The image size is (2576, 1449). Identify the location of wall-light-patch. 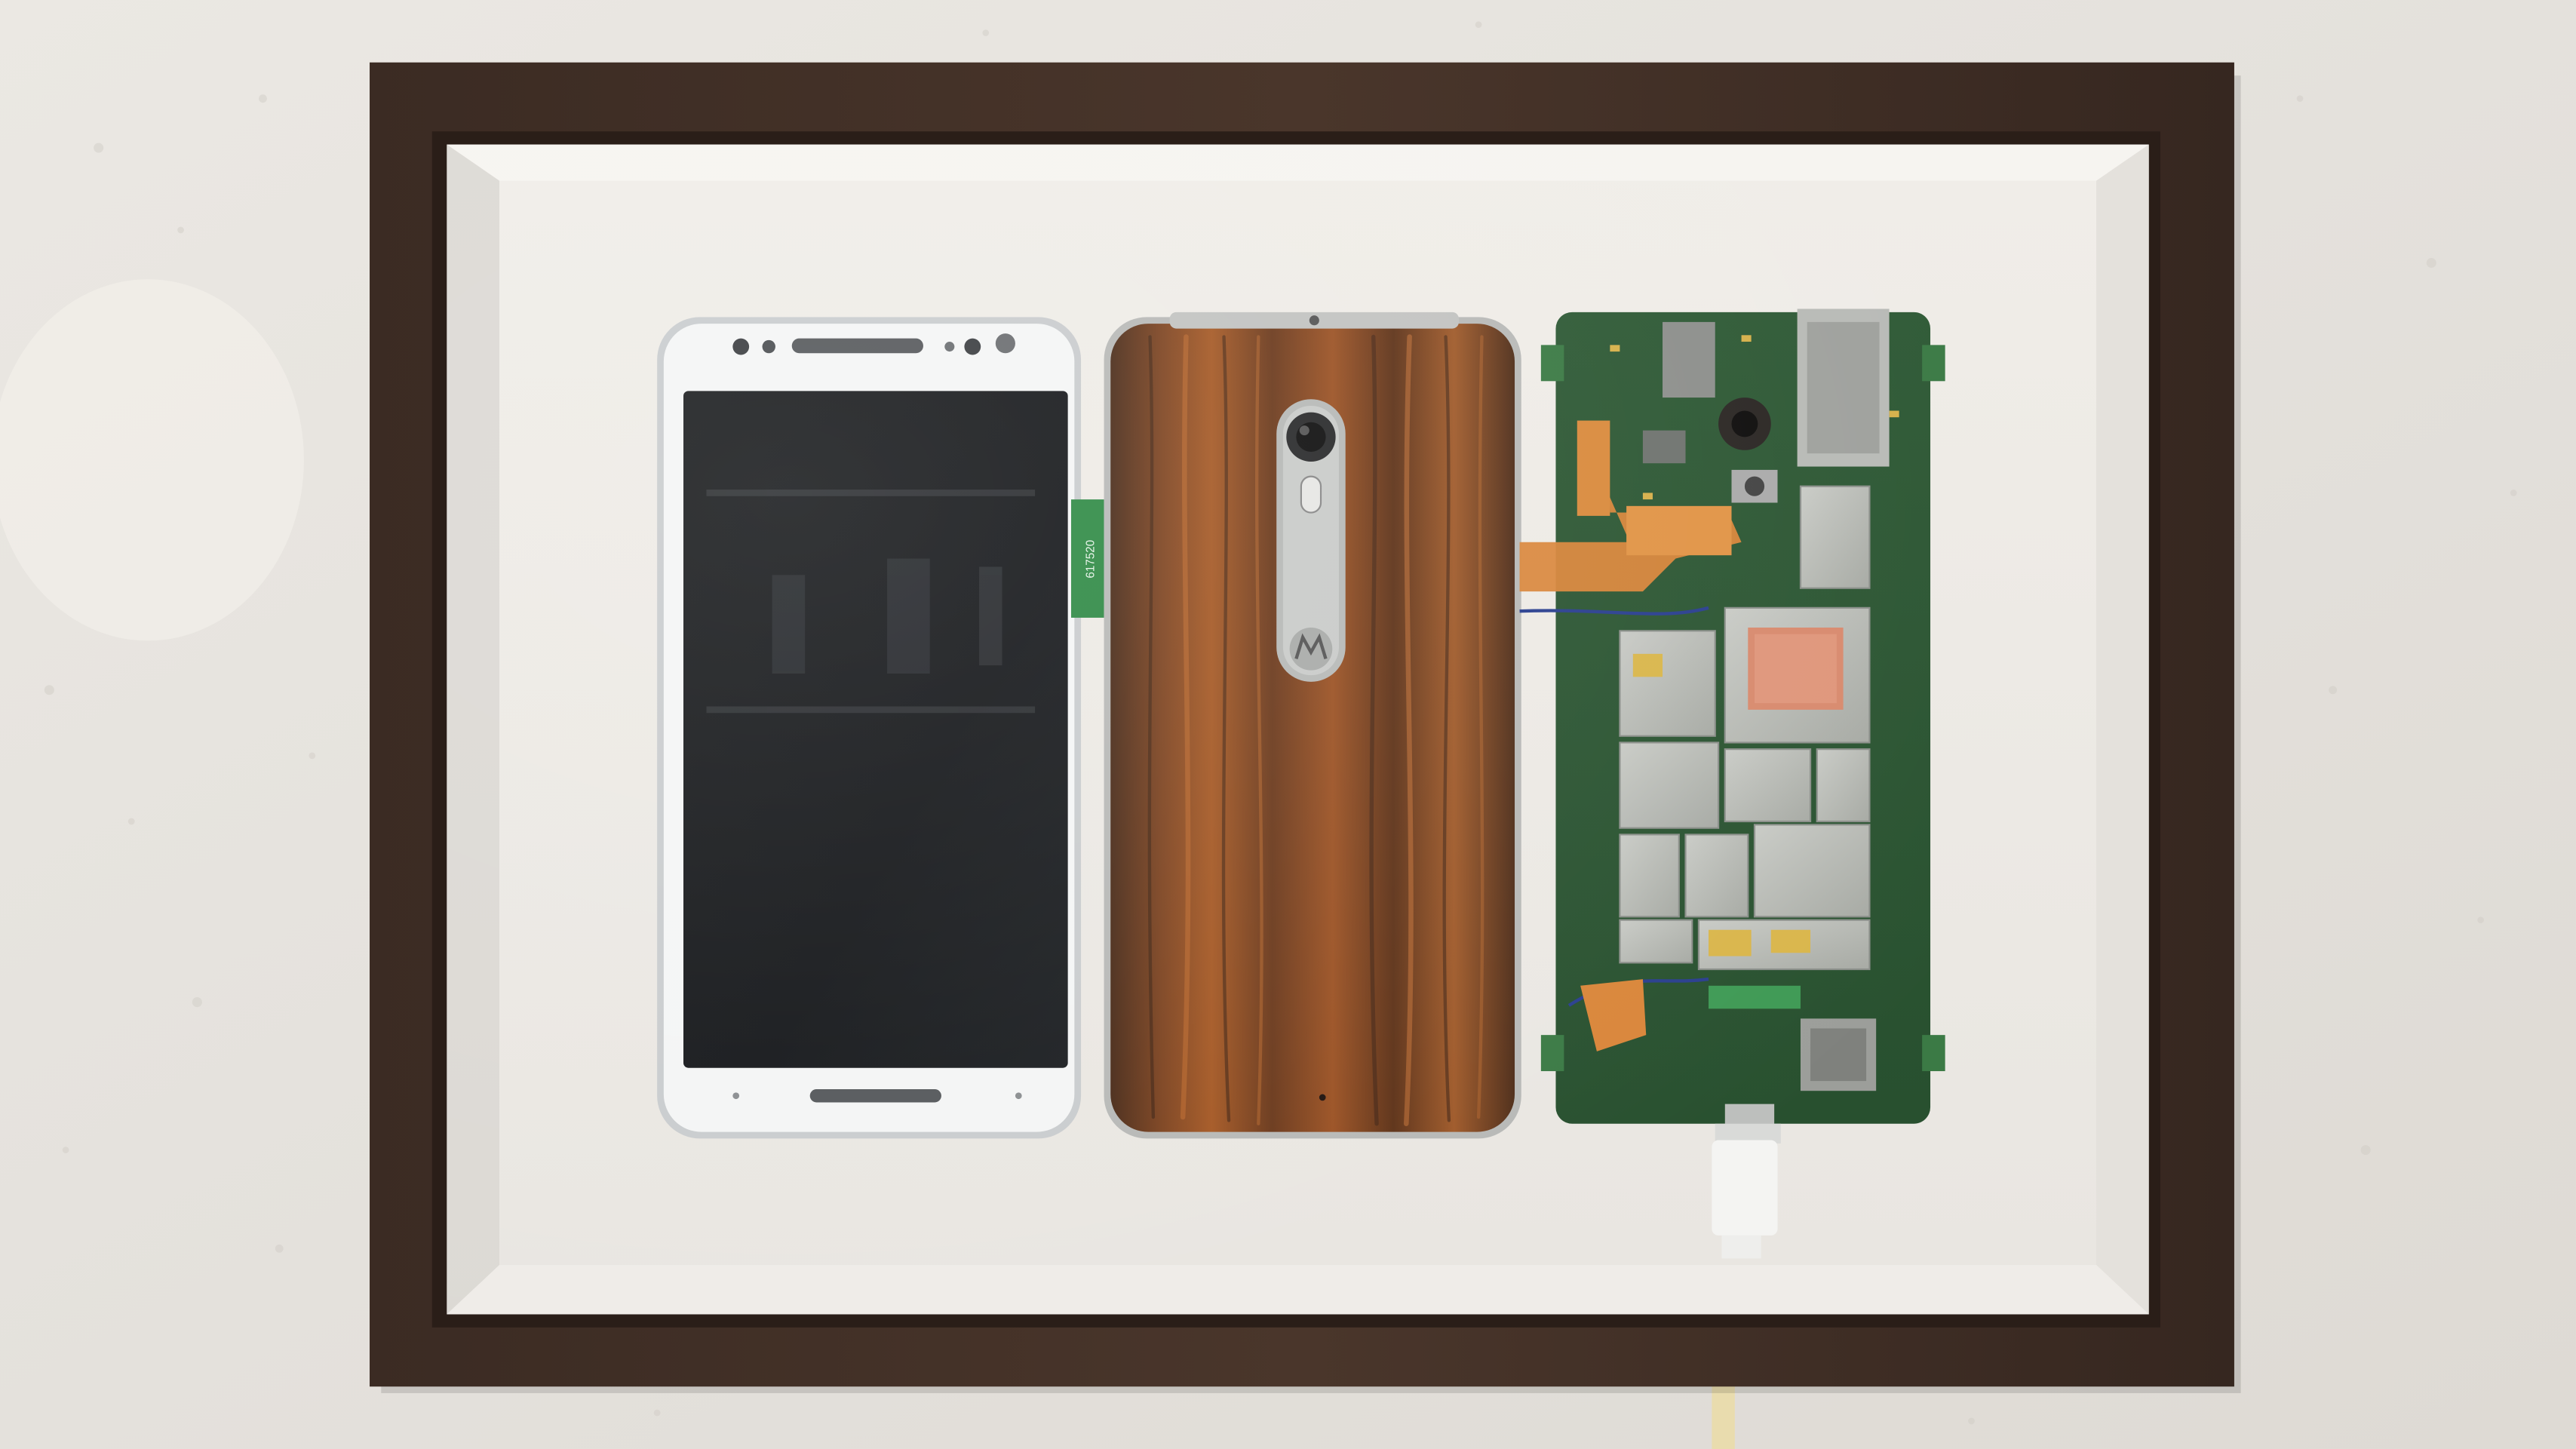
(152, 460).